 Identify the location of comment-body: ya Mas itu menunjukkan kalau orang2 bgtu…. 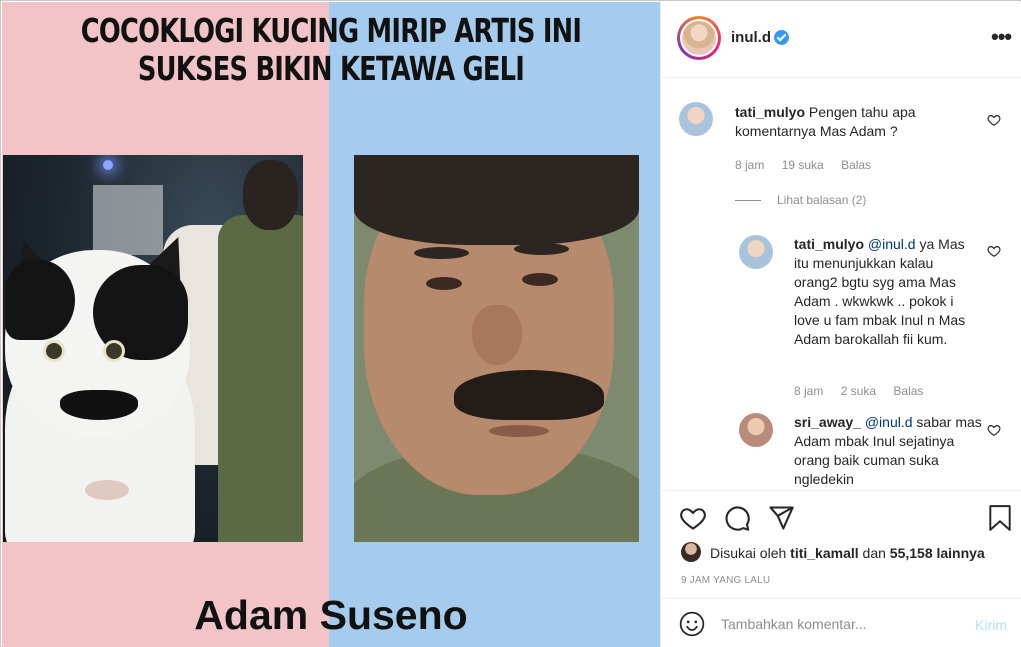
(880, 291).